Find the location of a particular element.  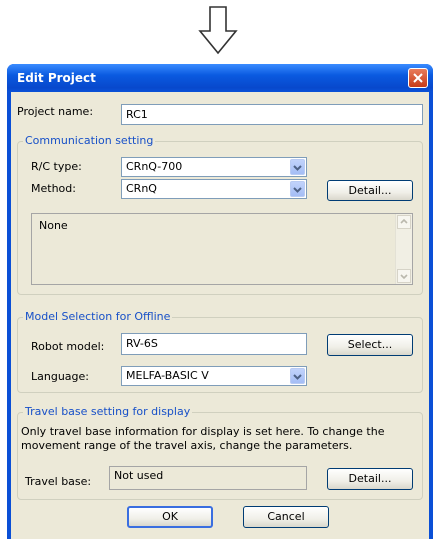

robot-model-value: RV-6S is located at coordinates (142, 343).